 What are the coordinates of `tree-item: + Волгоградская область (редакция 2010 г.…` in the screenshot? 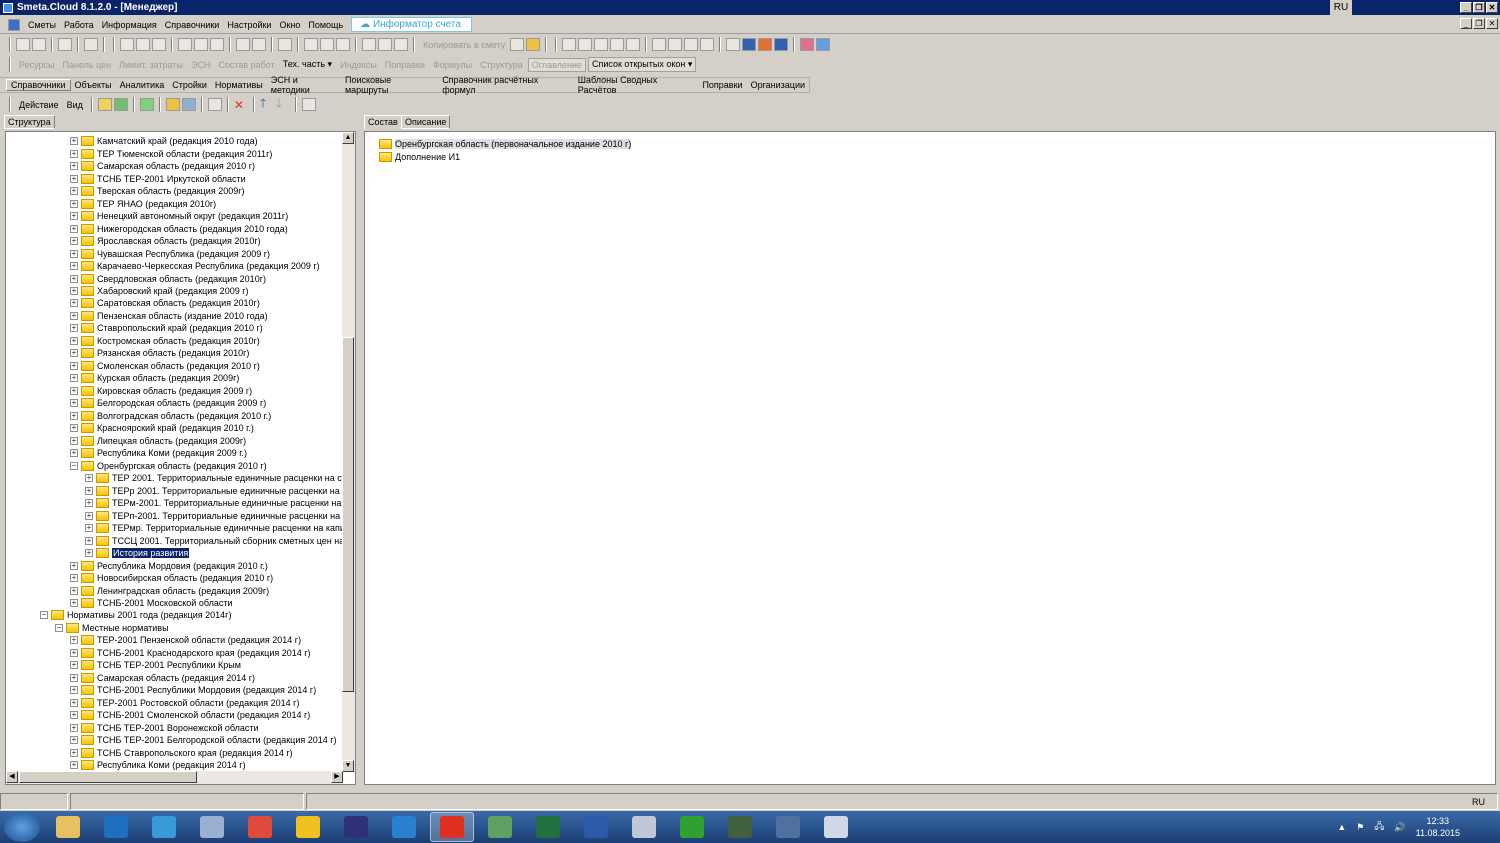 It's located at (170, 416).